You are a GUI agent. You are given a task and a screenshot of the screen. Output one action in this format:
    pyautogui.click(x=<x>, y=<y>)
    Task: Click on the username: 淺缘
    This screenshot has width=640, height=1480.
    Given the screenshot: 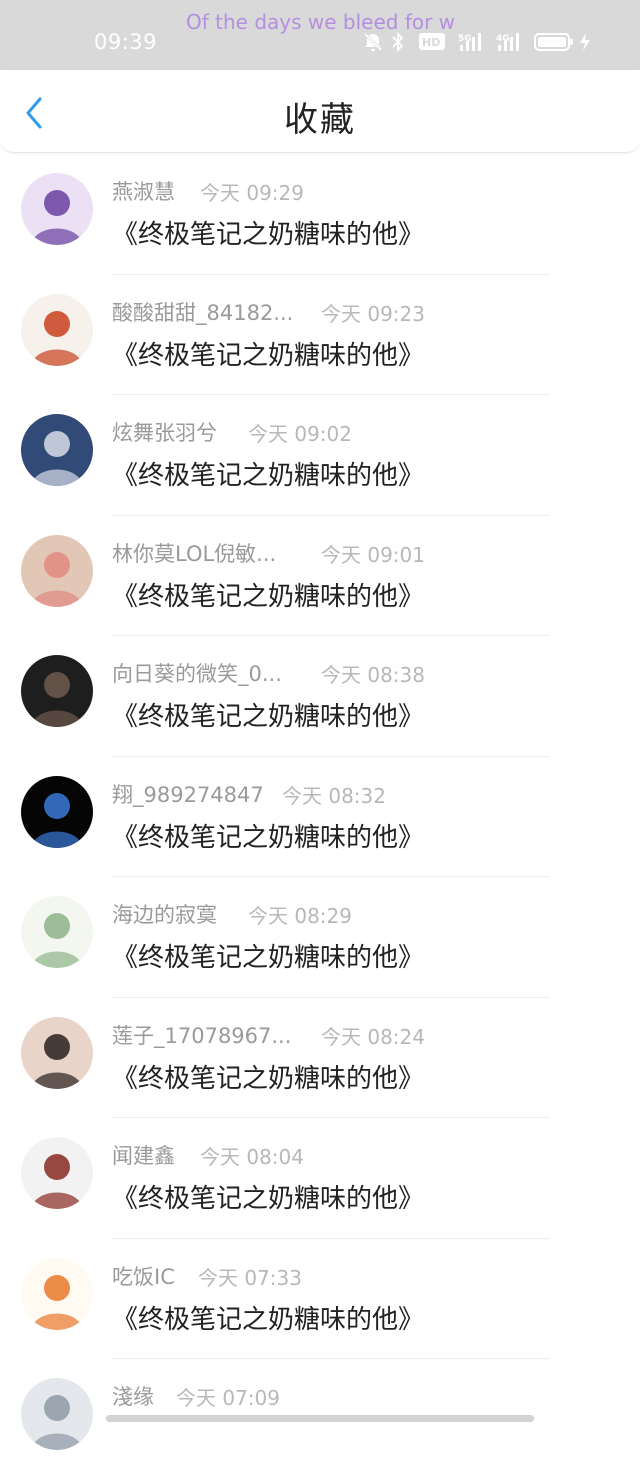 What is the action you would take?
    pyautogui.click(x=133, y=1397)
    